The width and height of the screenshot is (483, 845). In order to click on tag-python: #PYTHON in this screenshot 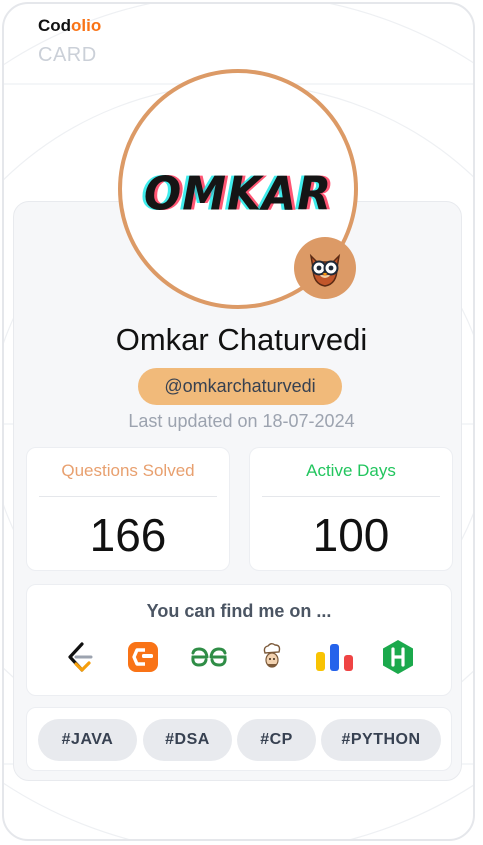, I will do `click(381, 740)`.